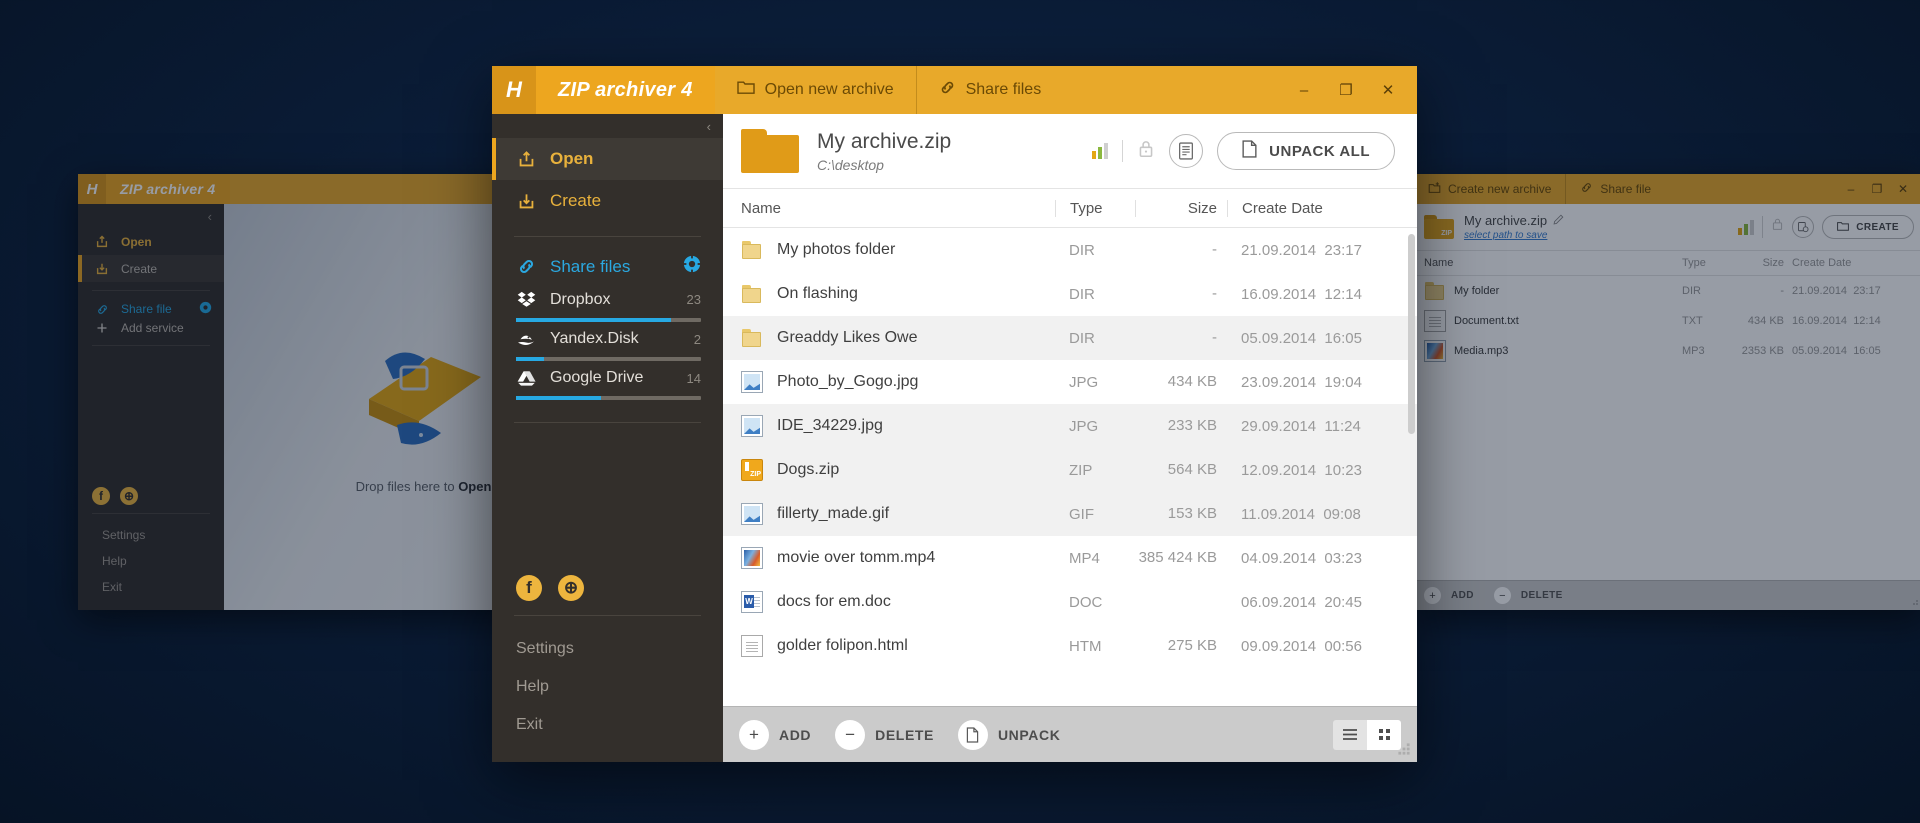 The width and height of the screenshot is (1920, 823). Describe the element at coordinates (526, 159) in the screenshot. I see `open-archive-icon` at that location.